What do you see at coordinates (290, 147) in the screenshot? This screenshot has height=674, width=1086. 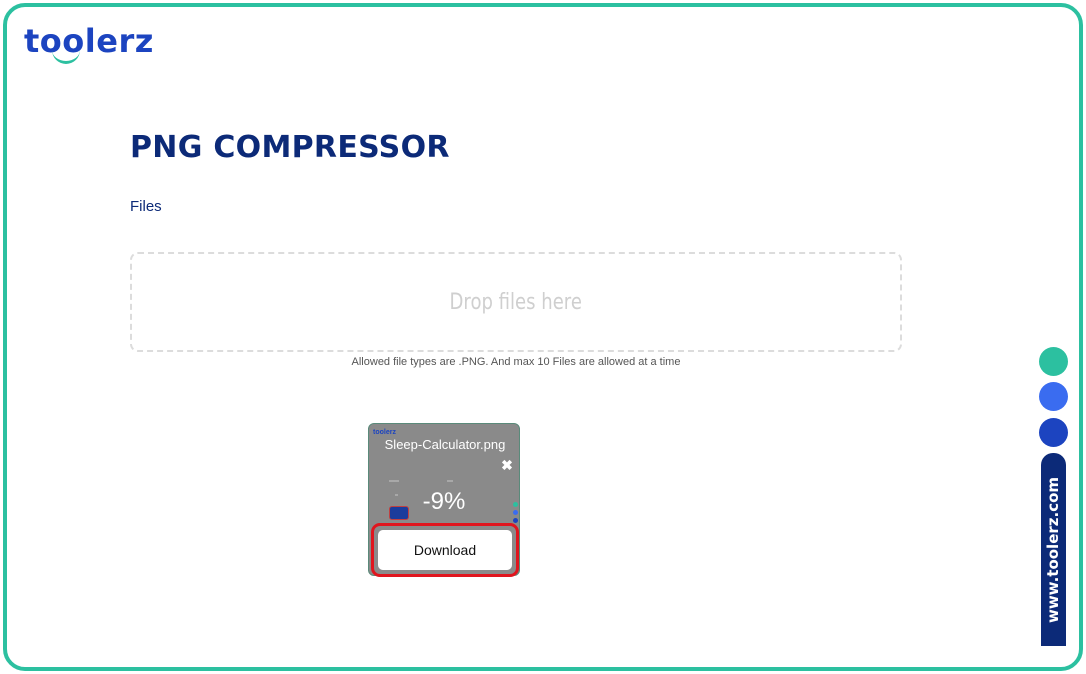 I see `page-title: PNG COMPRESSOR` at bounding box center [290, 147].